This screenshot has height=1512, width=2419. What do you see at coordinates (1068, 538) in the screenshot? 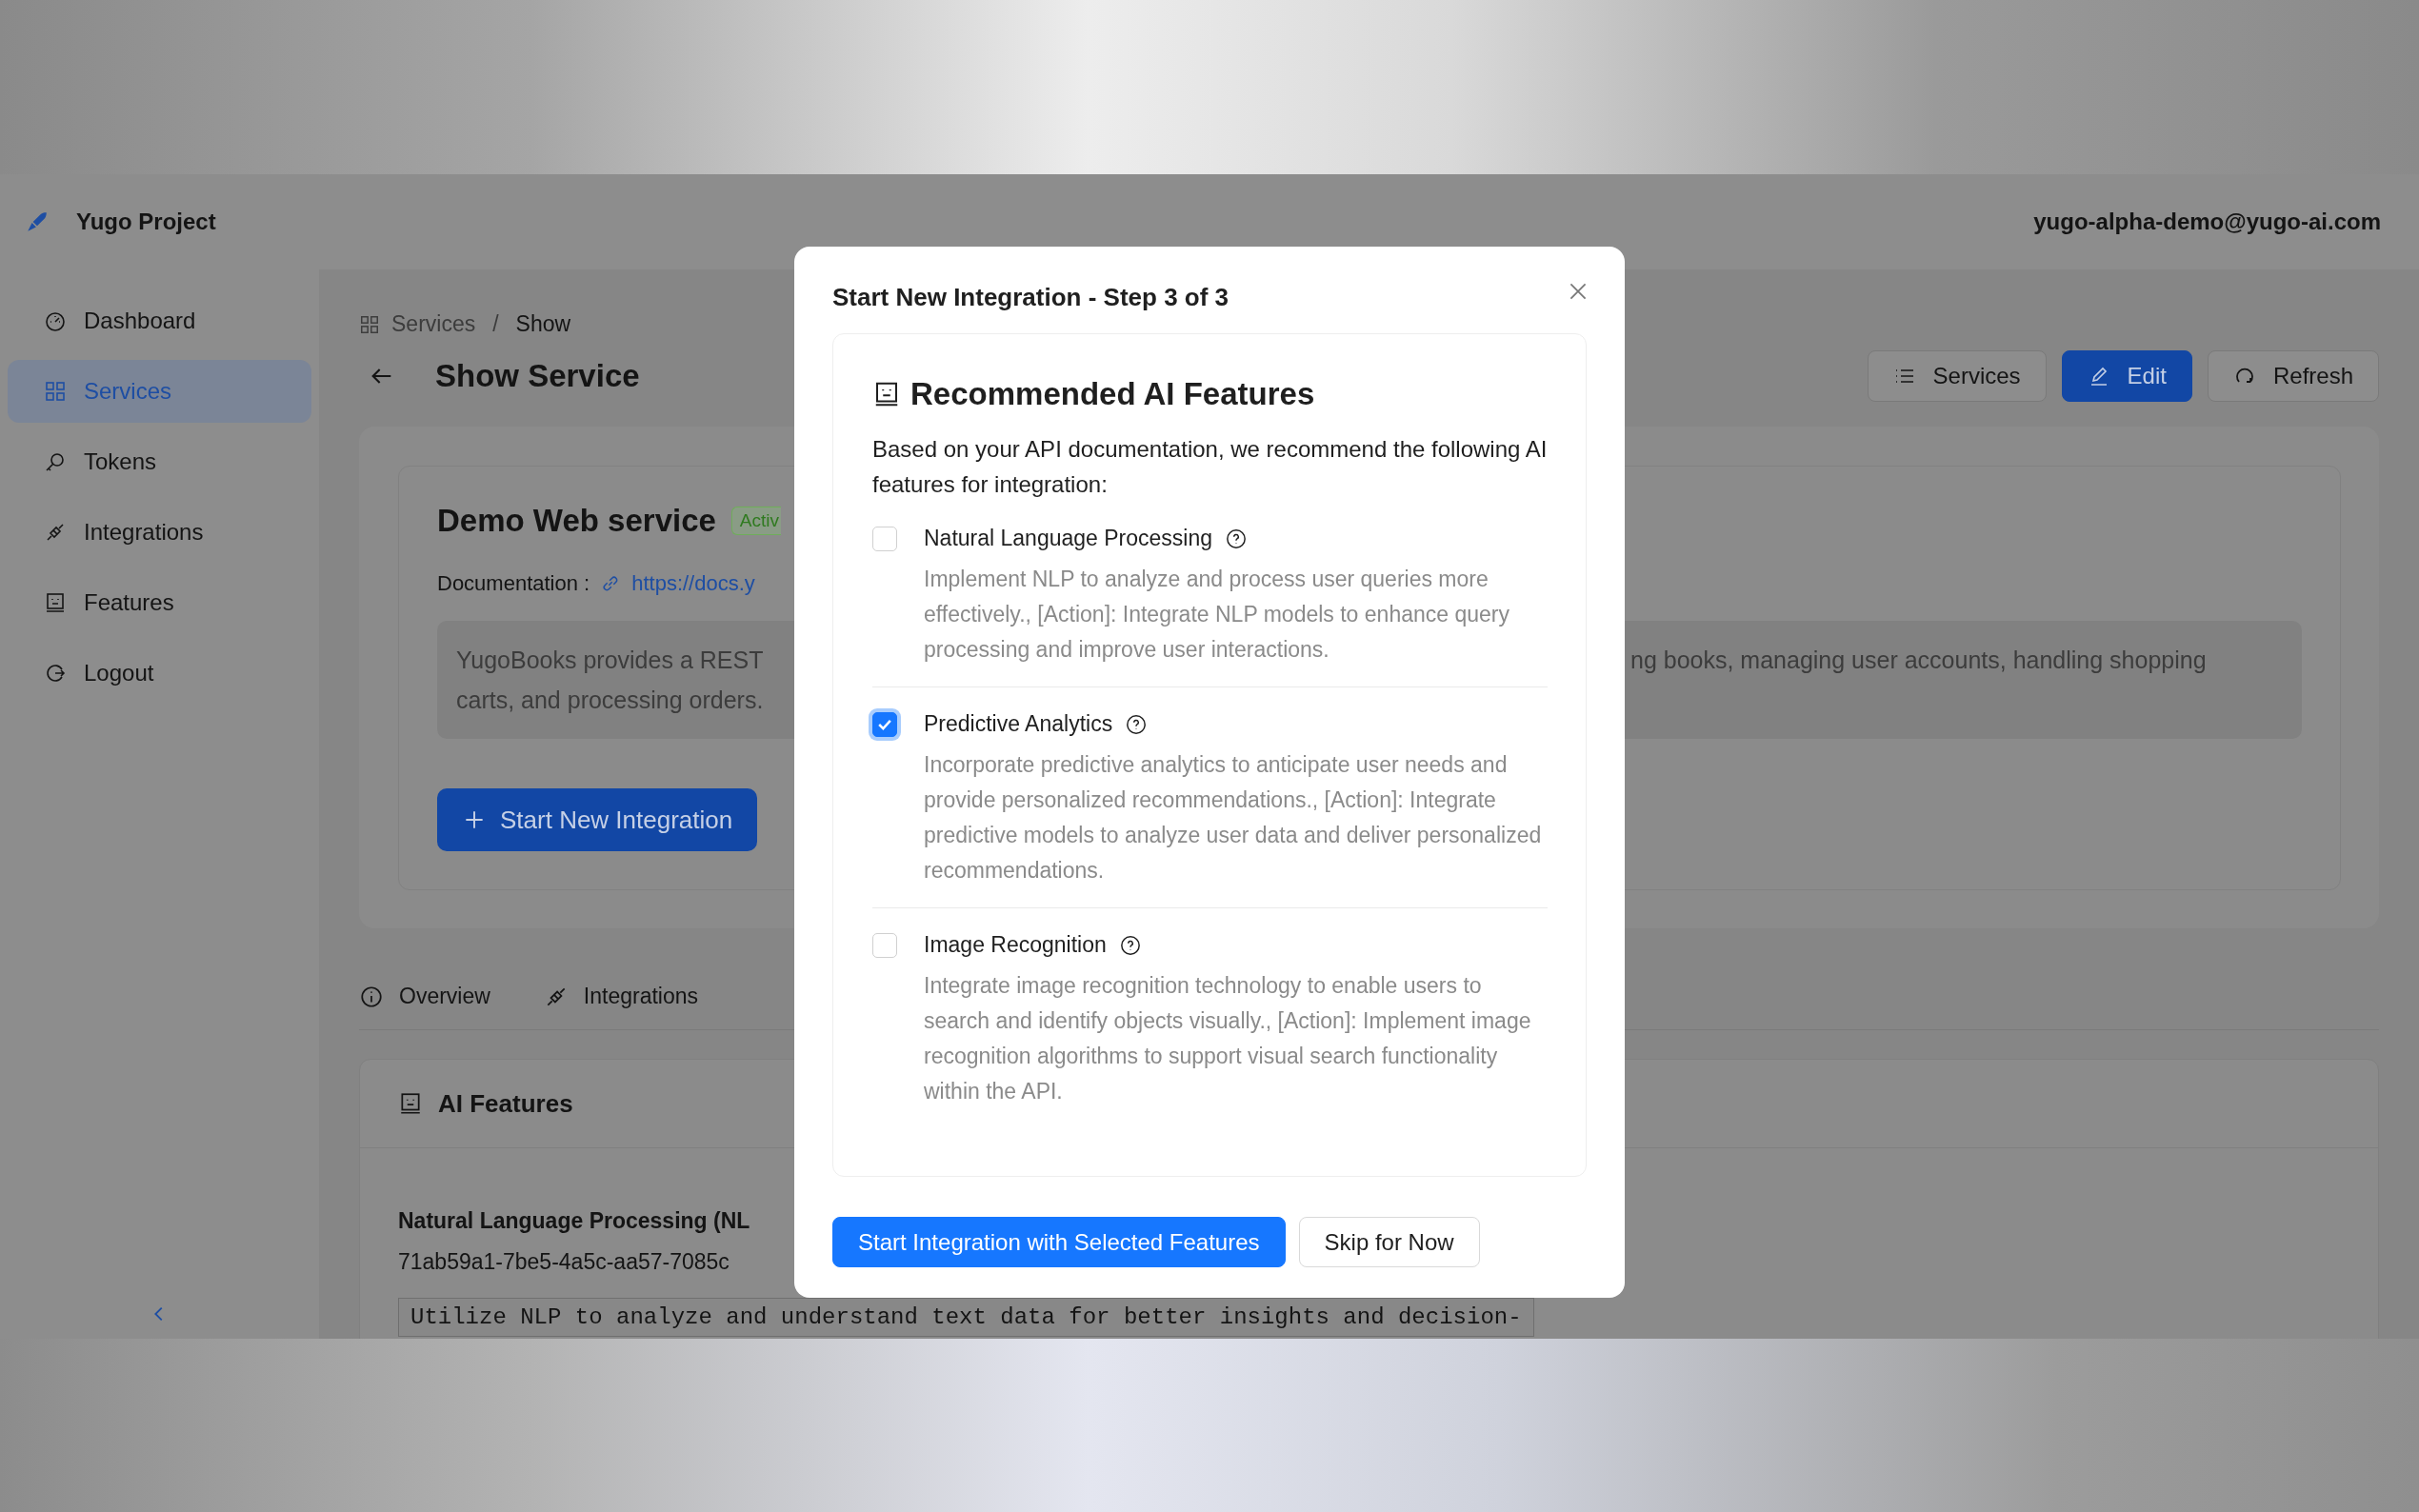
I see `feature-title: Natural Language Processing` at bounding box center [1068, 538].